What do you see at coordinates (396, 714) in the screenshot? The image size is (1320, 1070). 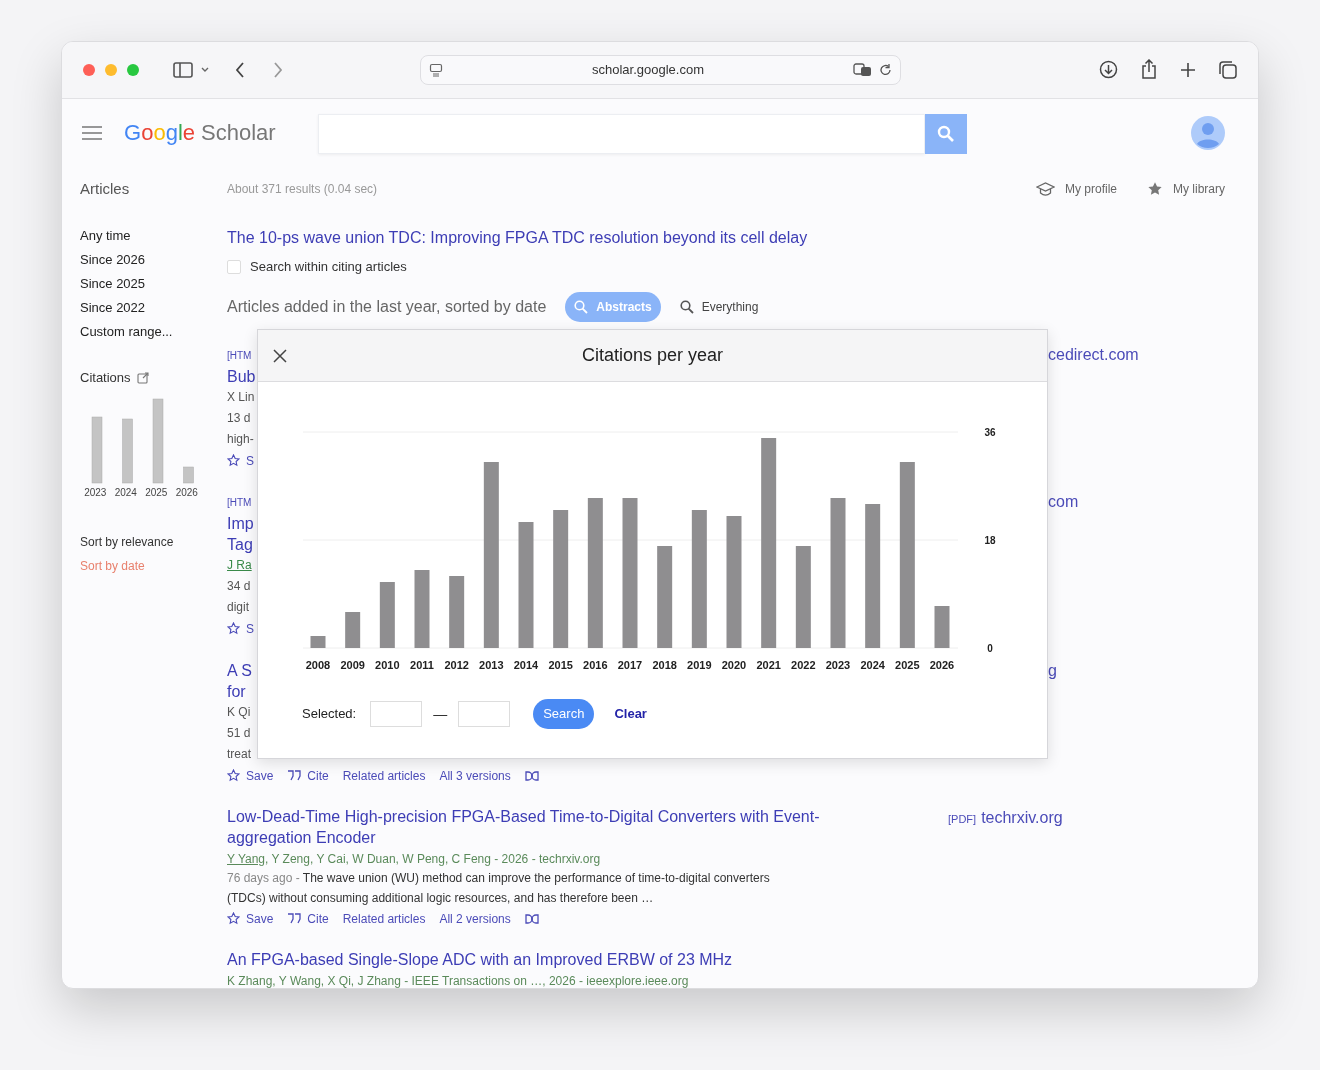 I see `year-from-field` at bounding box center [396, 714].